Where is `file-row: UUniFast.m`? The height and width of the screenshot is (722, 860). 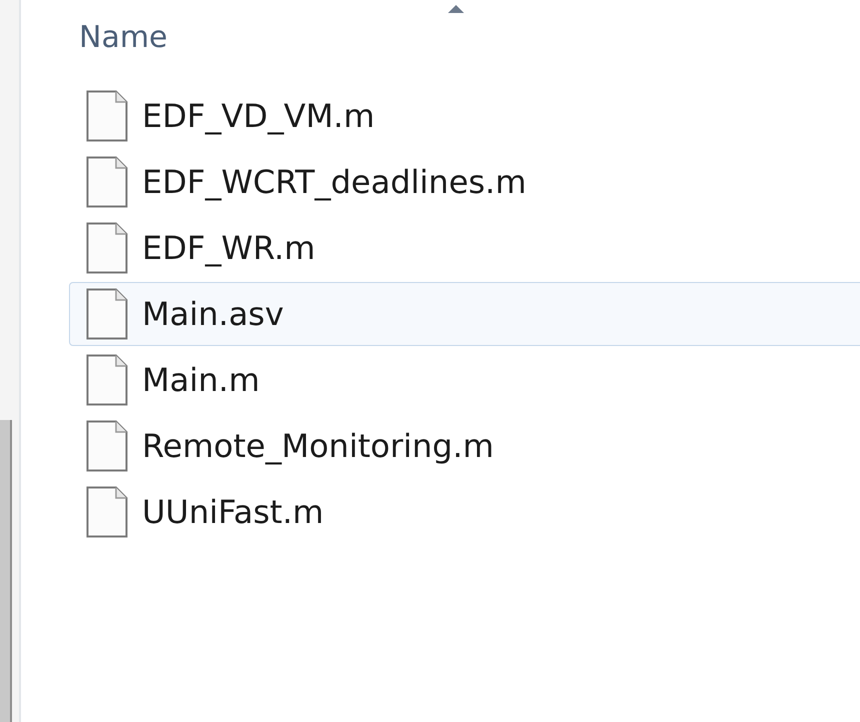 file-row: UUniFast.m is located at coordinates (464, 512).